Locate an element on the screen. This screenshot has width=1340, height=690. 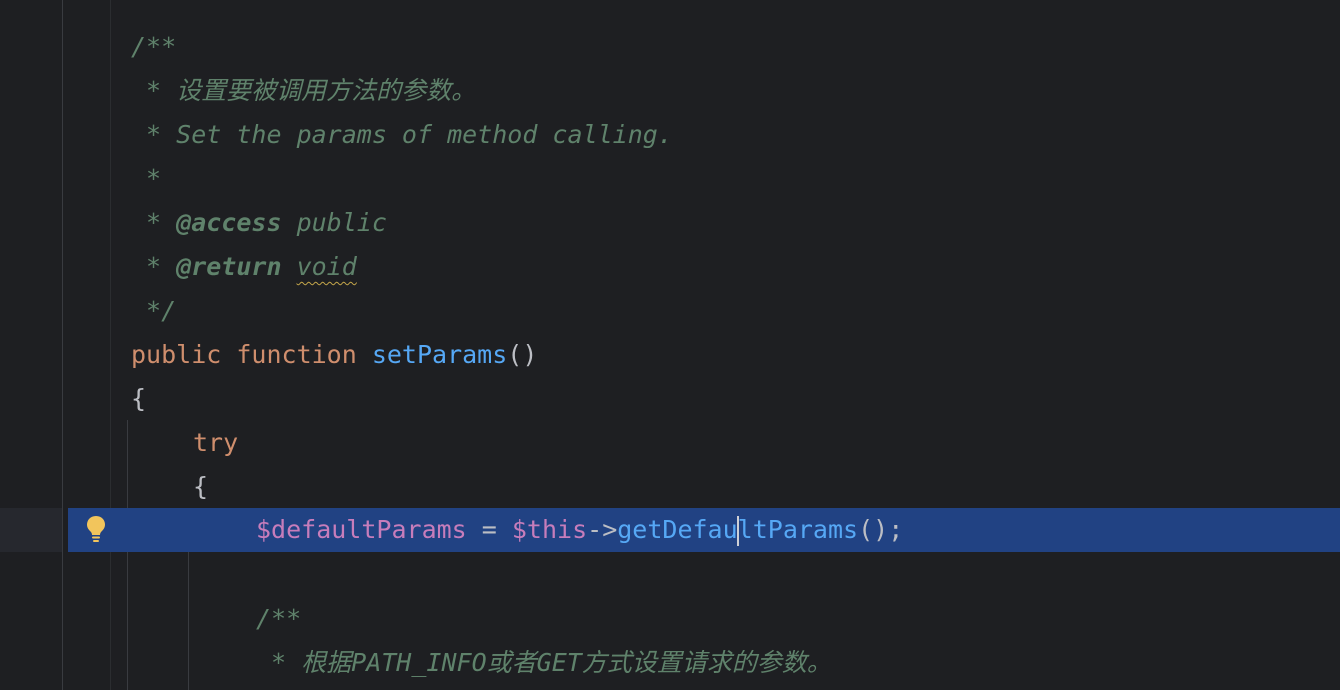
code-line-5: * @access public is located at coordinates (259, 223).